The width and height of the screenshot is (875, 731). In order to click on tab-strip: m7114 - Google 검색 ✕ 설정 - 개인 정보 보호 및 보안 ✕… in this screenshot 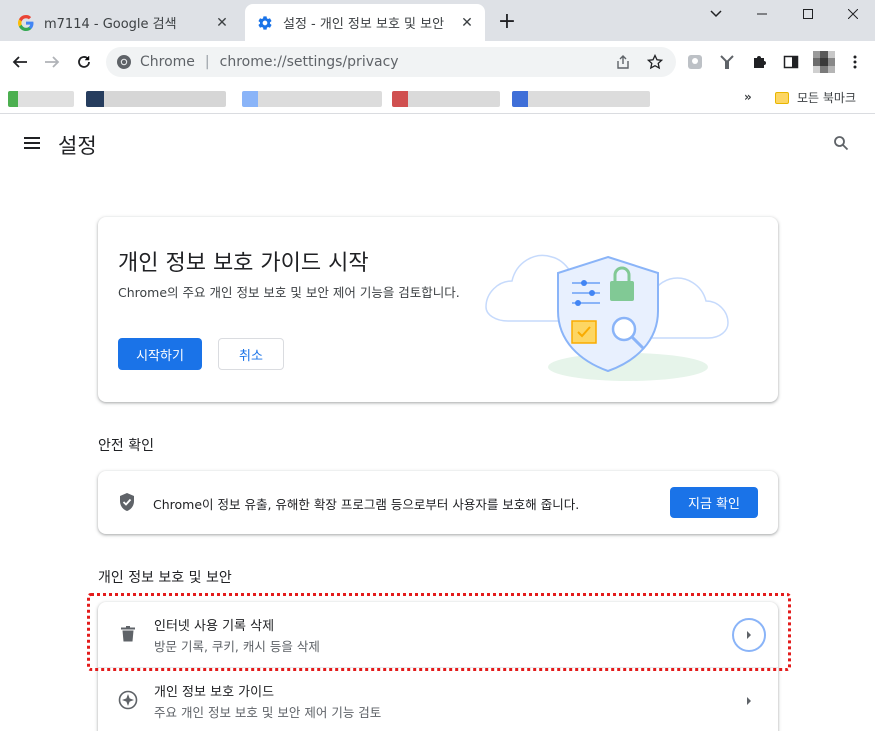, I will do `click(437, 20)`.